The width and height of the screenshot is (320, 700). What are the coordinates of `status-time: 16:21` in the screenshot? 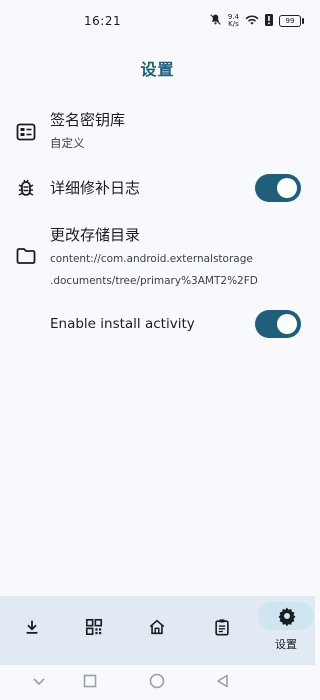 It's located at (103, 21).